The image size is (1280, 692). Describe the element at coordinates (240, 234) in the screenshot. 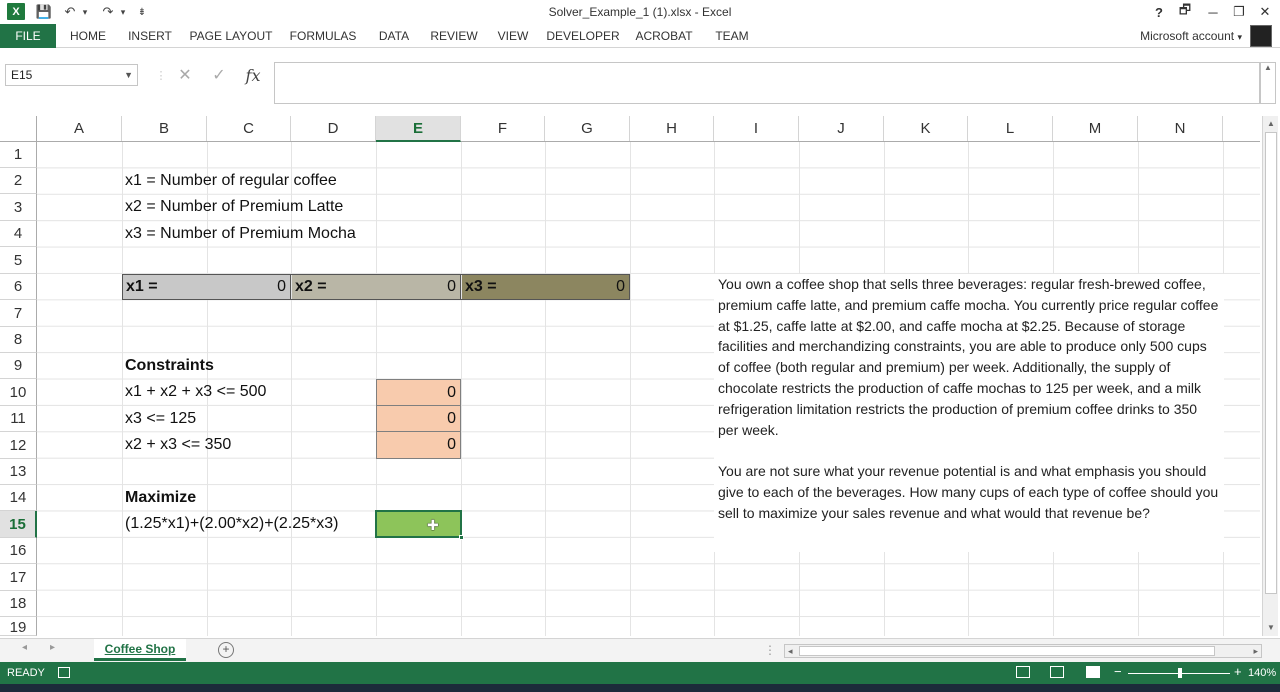

I see `cell-b4: x3 = Number of Premium Mocha` at that location.